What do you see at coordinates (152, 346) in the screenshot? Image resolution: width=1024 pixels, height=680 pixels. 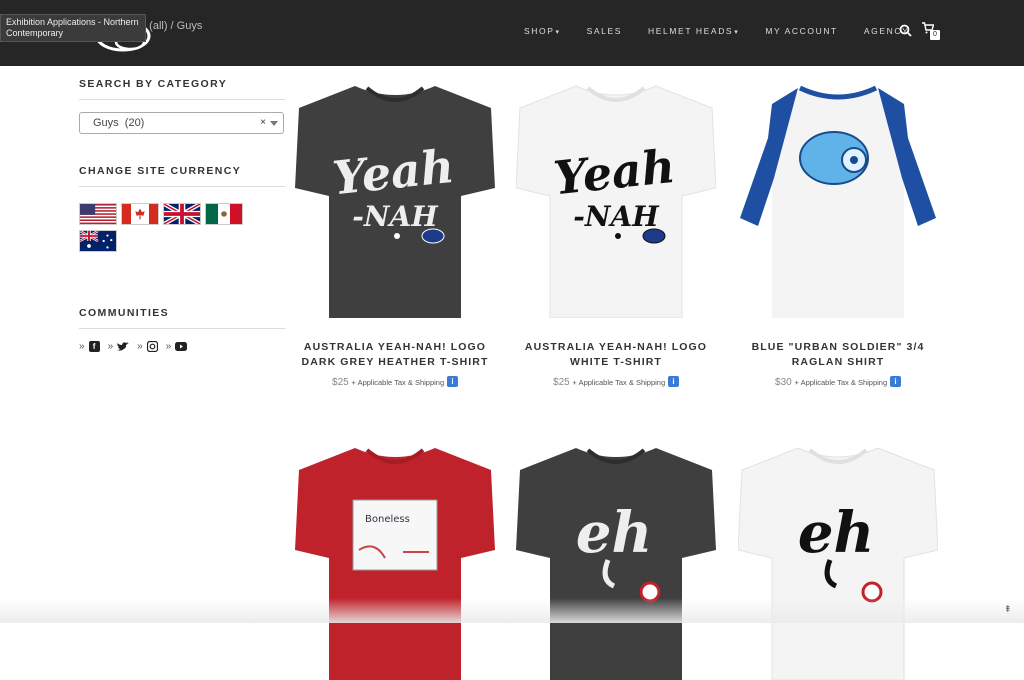 I see `instagram-icon` at bounding box center [152, 346].